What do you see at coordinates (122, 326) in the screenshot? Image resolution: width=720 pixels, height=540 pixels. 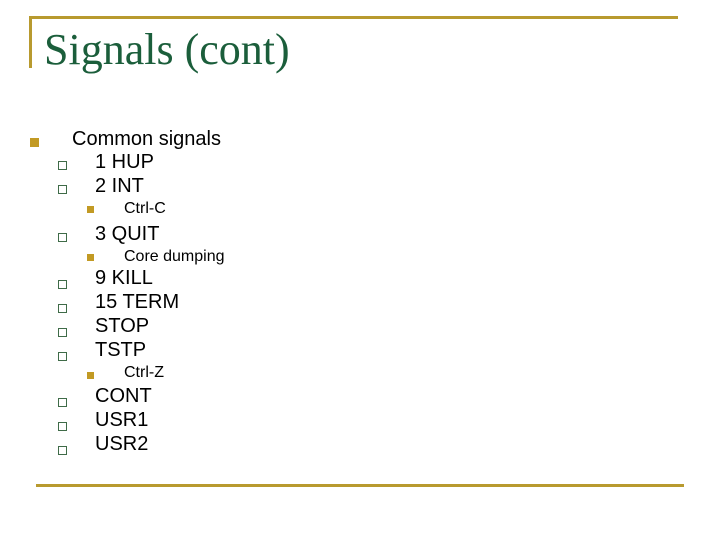 I see `outline-item-stop: STOP` at bounding box center [122, 326].